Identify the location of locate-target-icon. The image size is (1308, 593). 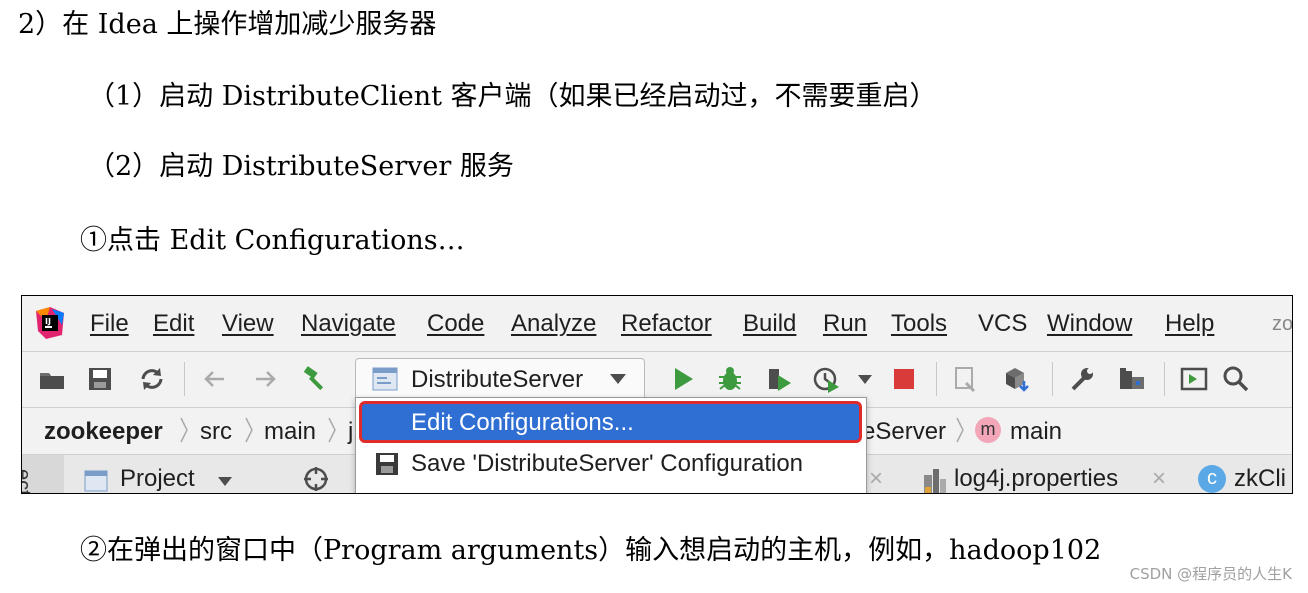
(316, 479).